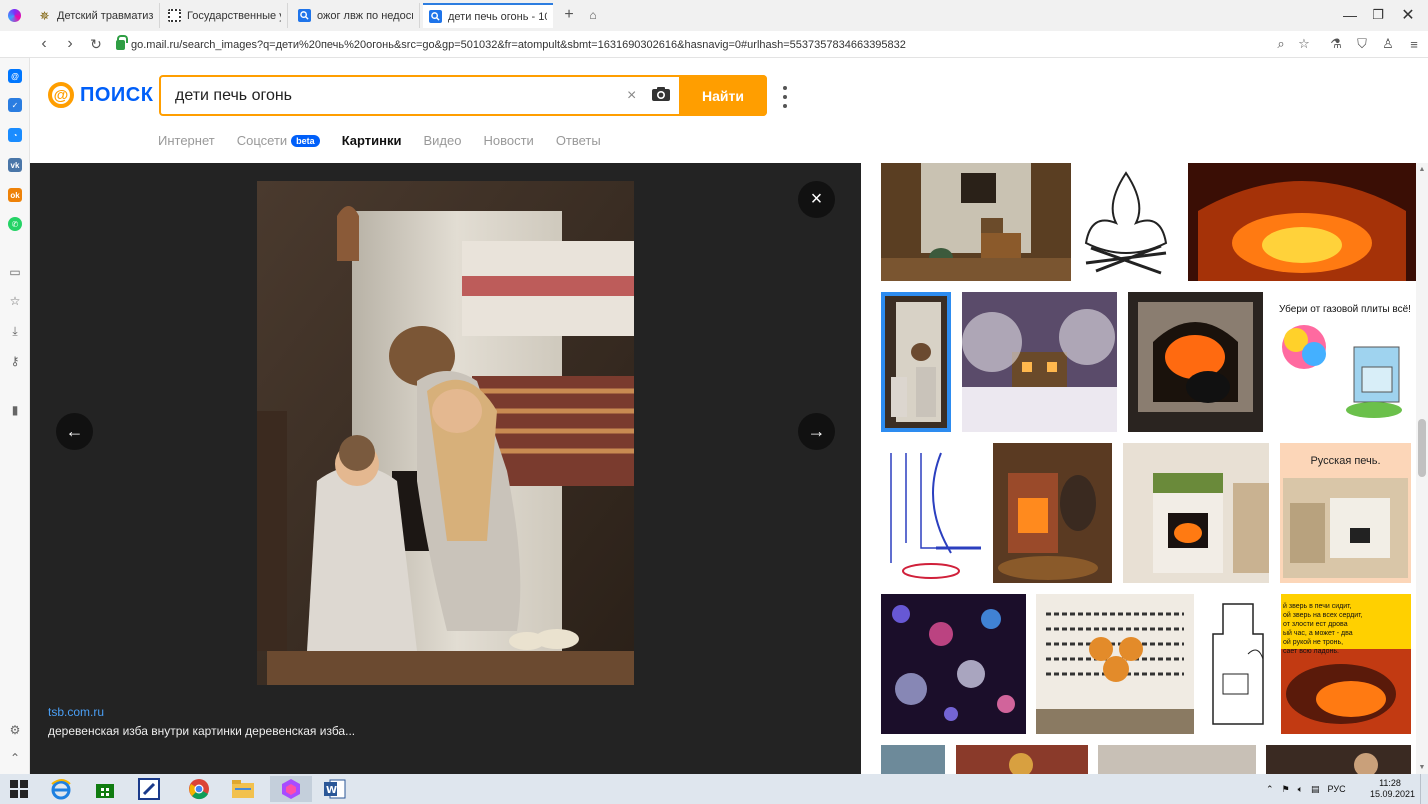 The image size is (1428, 804). Describe the element at coordinates (1422, 169) in the screenshot. I see `scroll-up-icon: ▲` at that location.